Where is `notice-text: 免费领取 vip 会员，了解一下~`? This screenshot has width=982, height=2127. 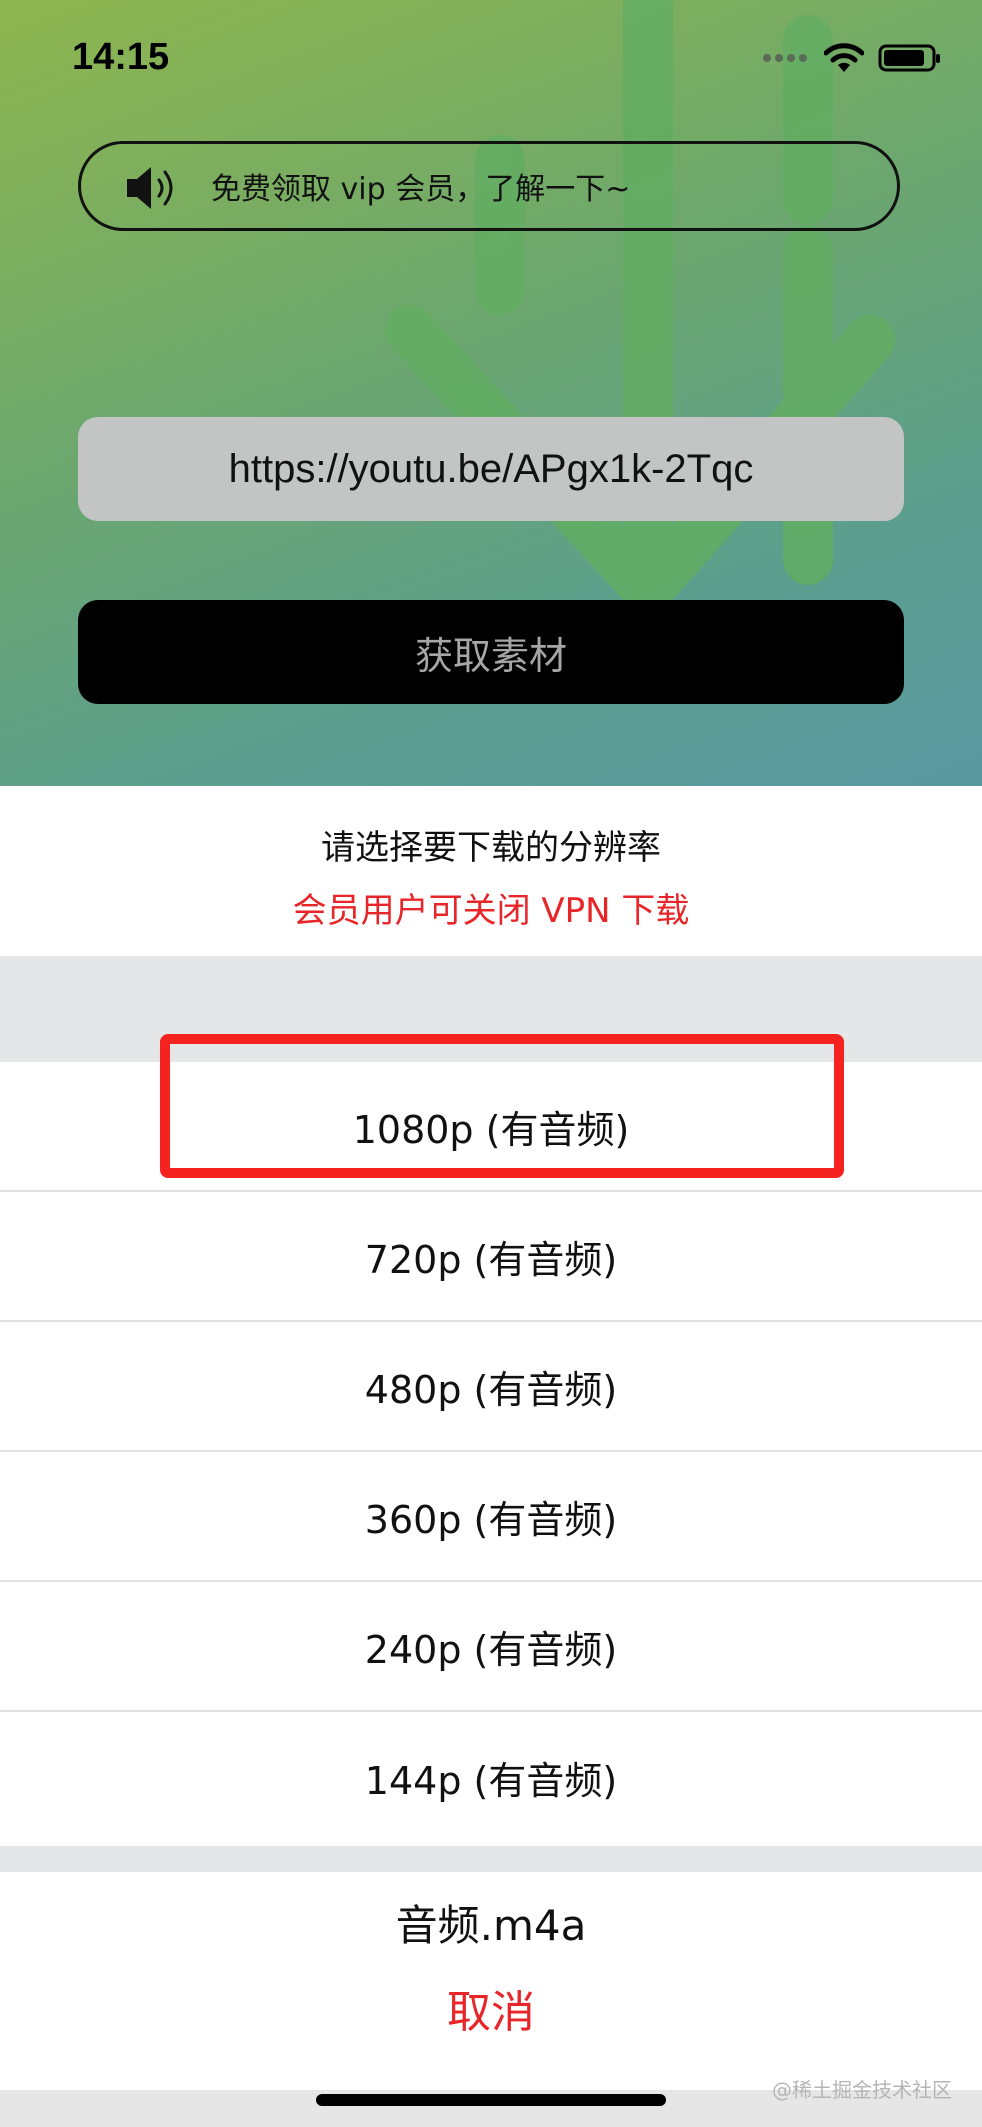
notice-text: 免费领取 vip 会员，了解一下~ is located at coordinates (421, 189).